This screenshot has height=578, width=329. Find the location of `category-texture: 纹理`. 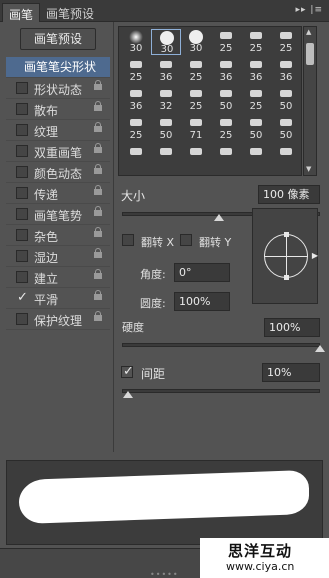

category-texture: 纹理 is located at coordinates (58, 130).